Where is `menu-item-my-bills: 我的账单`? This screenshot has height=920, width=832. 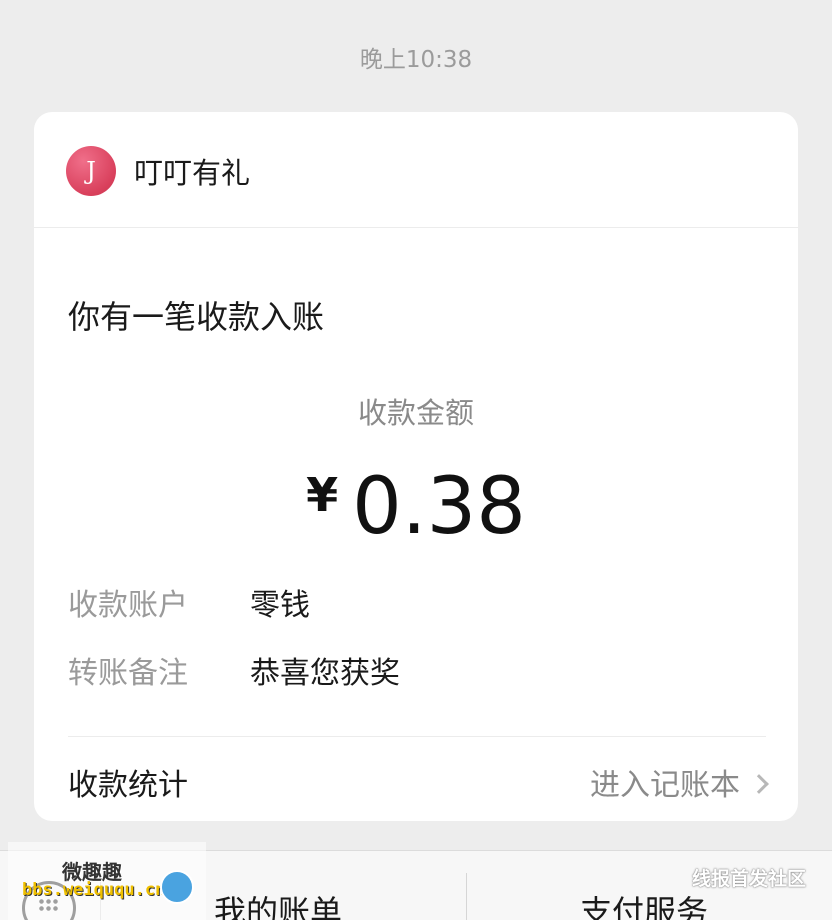
menu-item-my-bills: 我的账单 is located at coordinates (278, 903).